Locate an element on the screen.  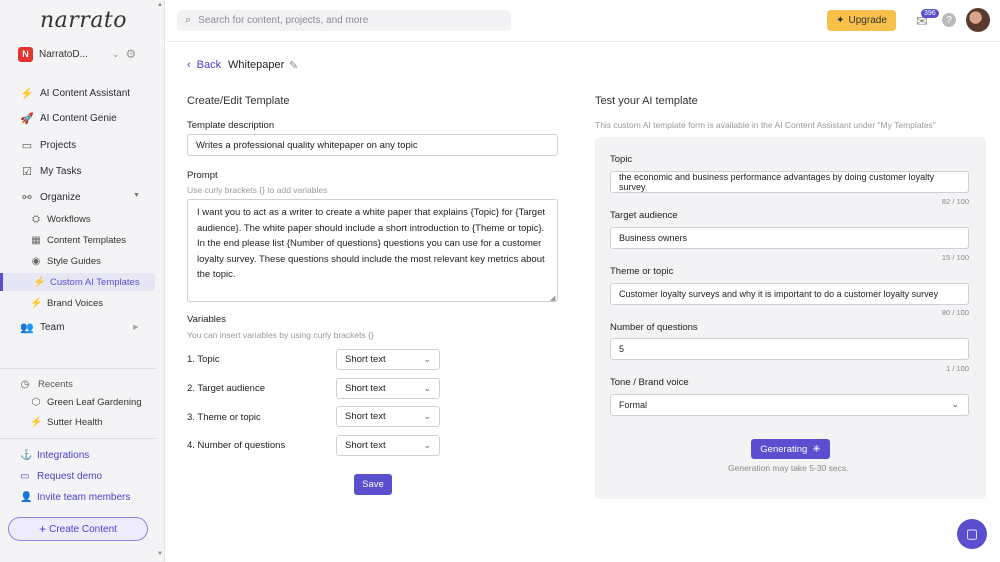
edit-icon: ✎ is located at coordinates (293, 65).